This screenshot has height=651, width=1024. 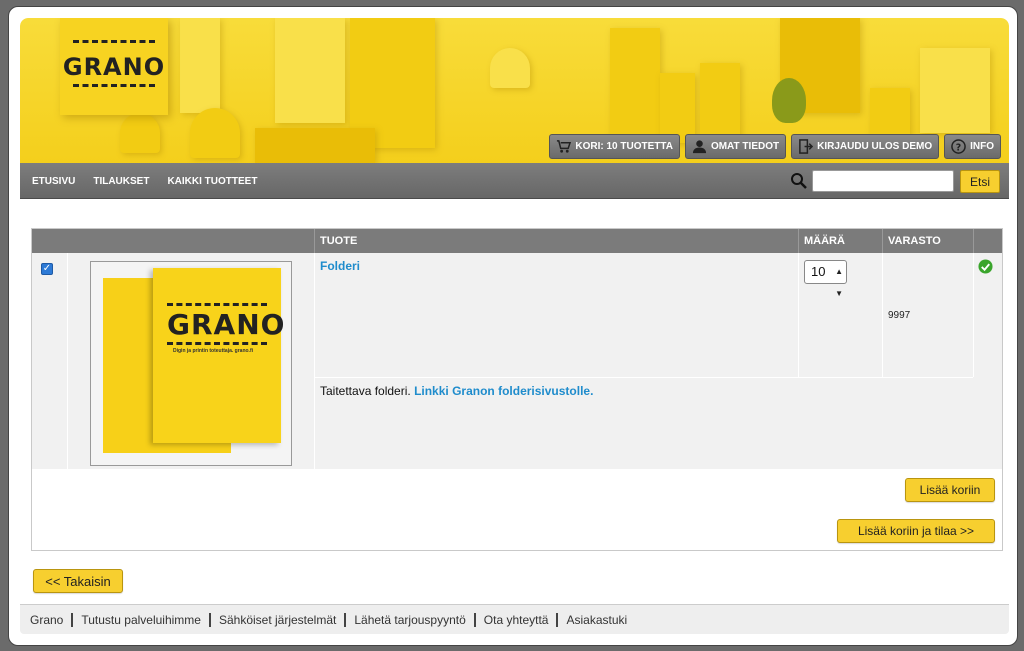 I want to click on header-spacer, so click(x=173, y=241).